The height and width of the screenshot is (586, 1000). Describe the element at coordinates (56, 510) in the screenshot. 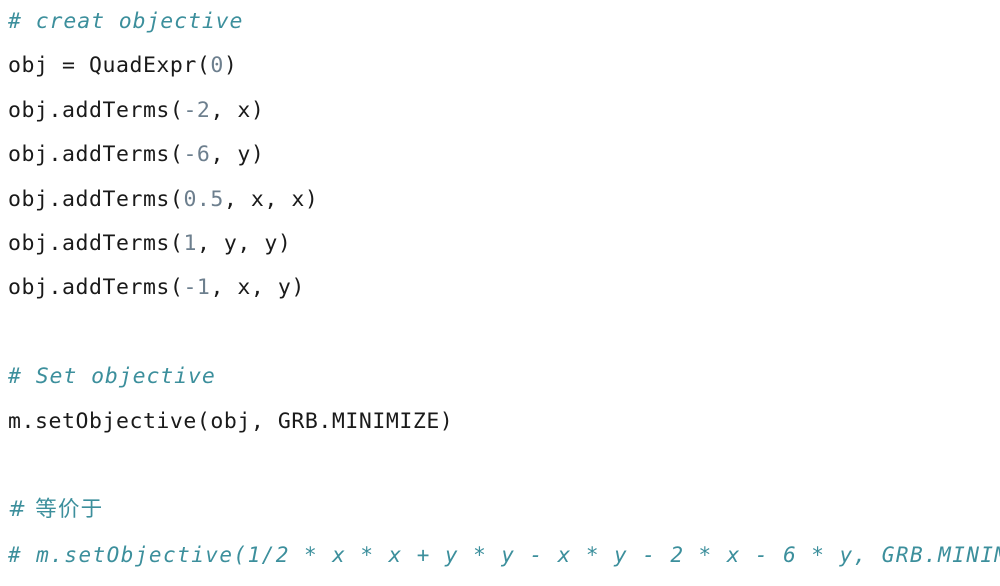

I see `code-line-comment-equivalent-cjk: # 等价于` at that location.